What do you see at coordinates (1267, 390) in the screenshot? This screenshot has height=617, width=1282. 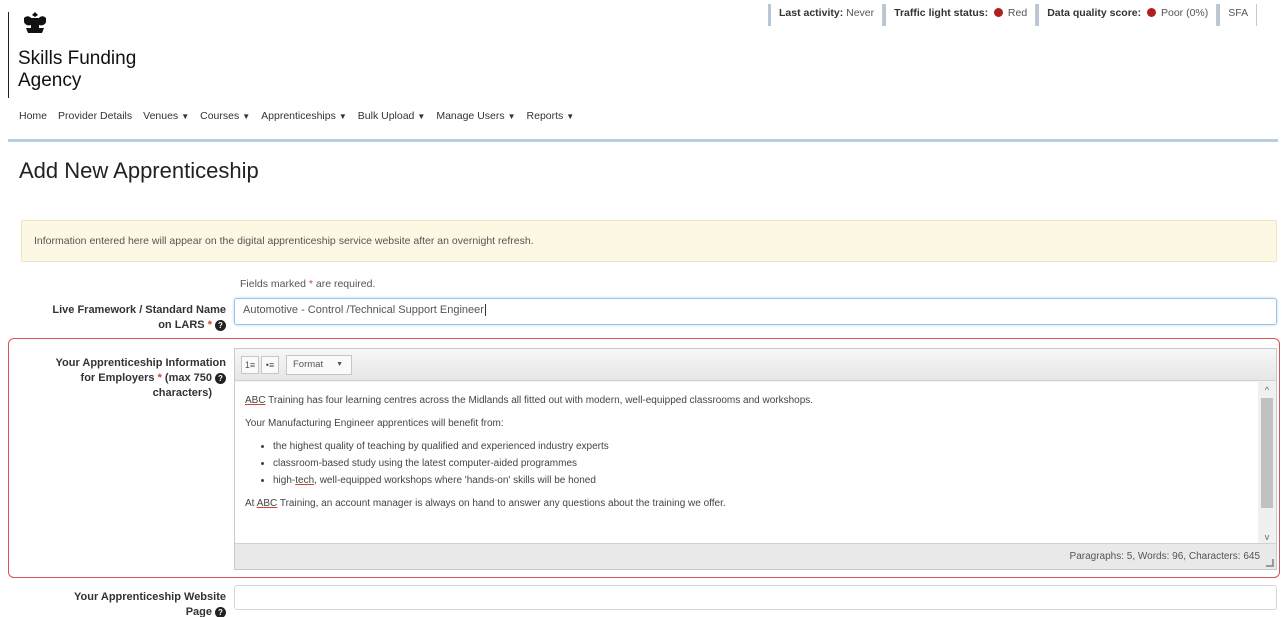 I see `scroll-up-icon: ^` at bounding box center [1267, 390].